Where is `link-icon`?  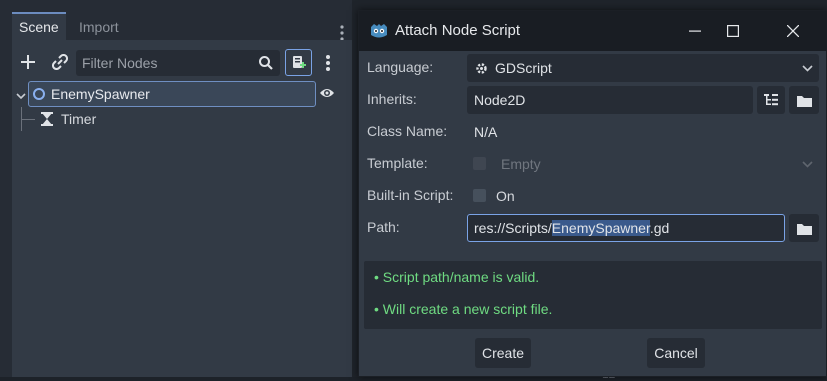
link-icon is located at coordinates (60, 62).